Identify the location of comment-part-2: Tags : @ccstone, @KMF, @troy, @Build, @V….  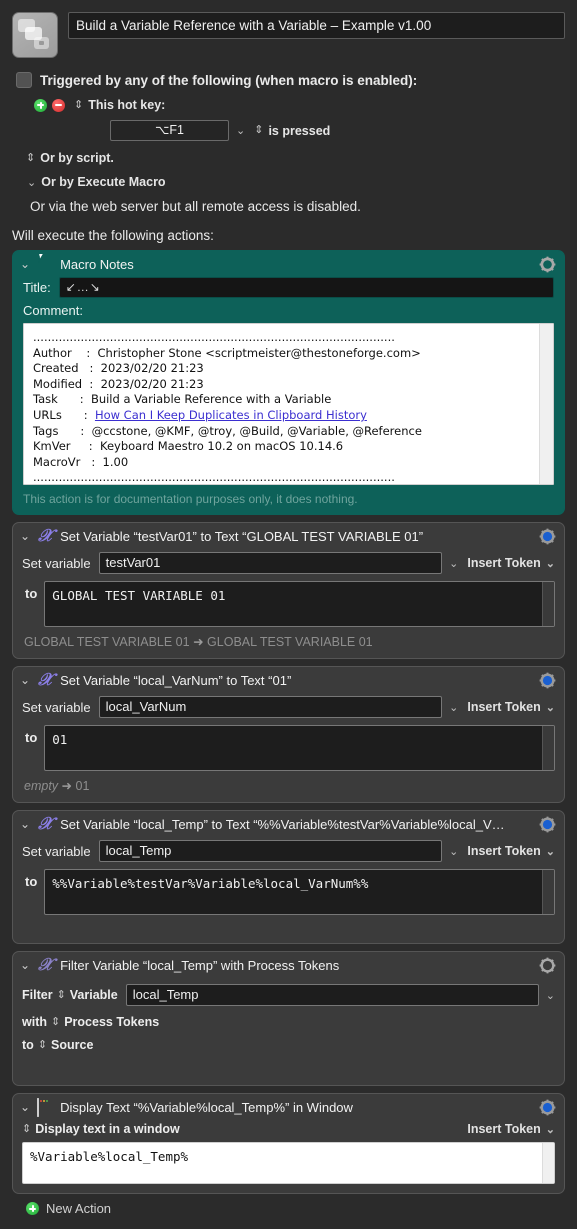
(227, 454).